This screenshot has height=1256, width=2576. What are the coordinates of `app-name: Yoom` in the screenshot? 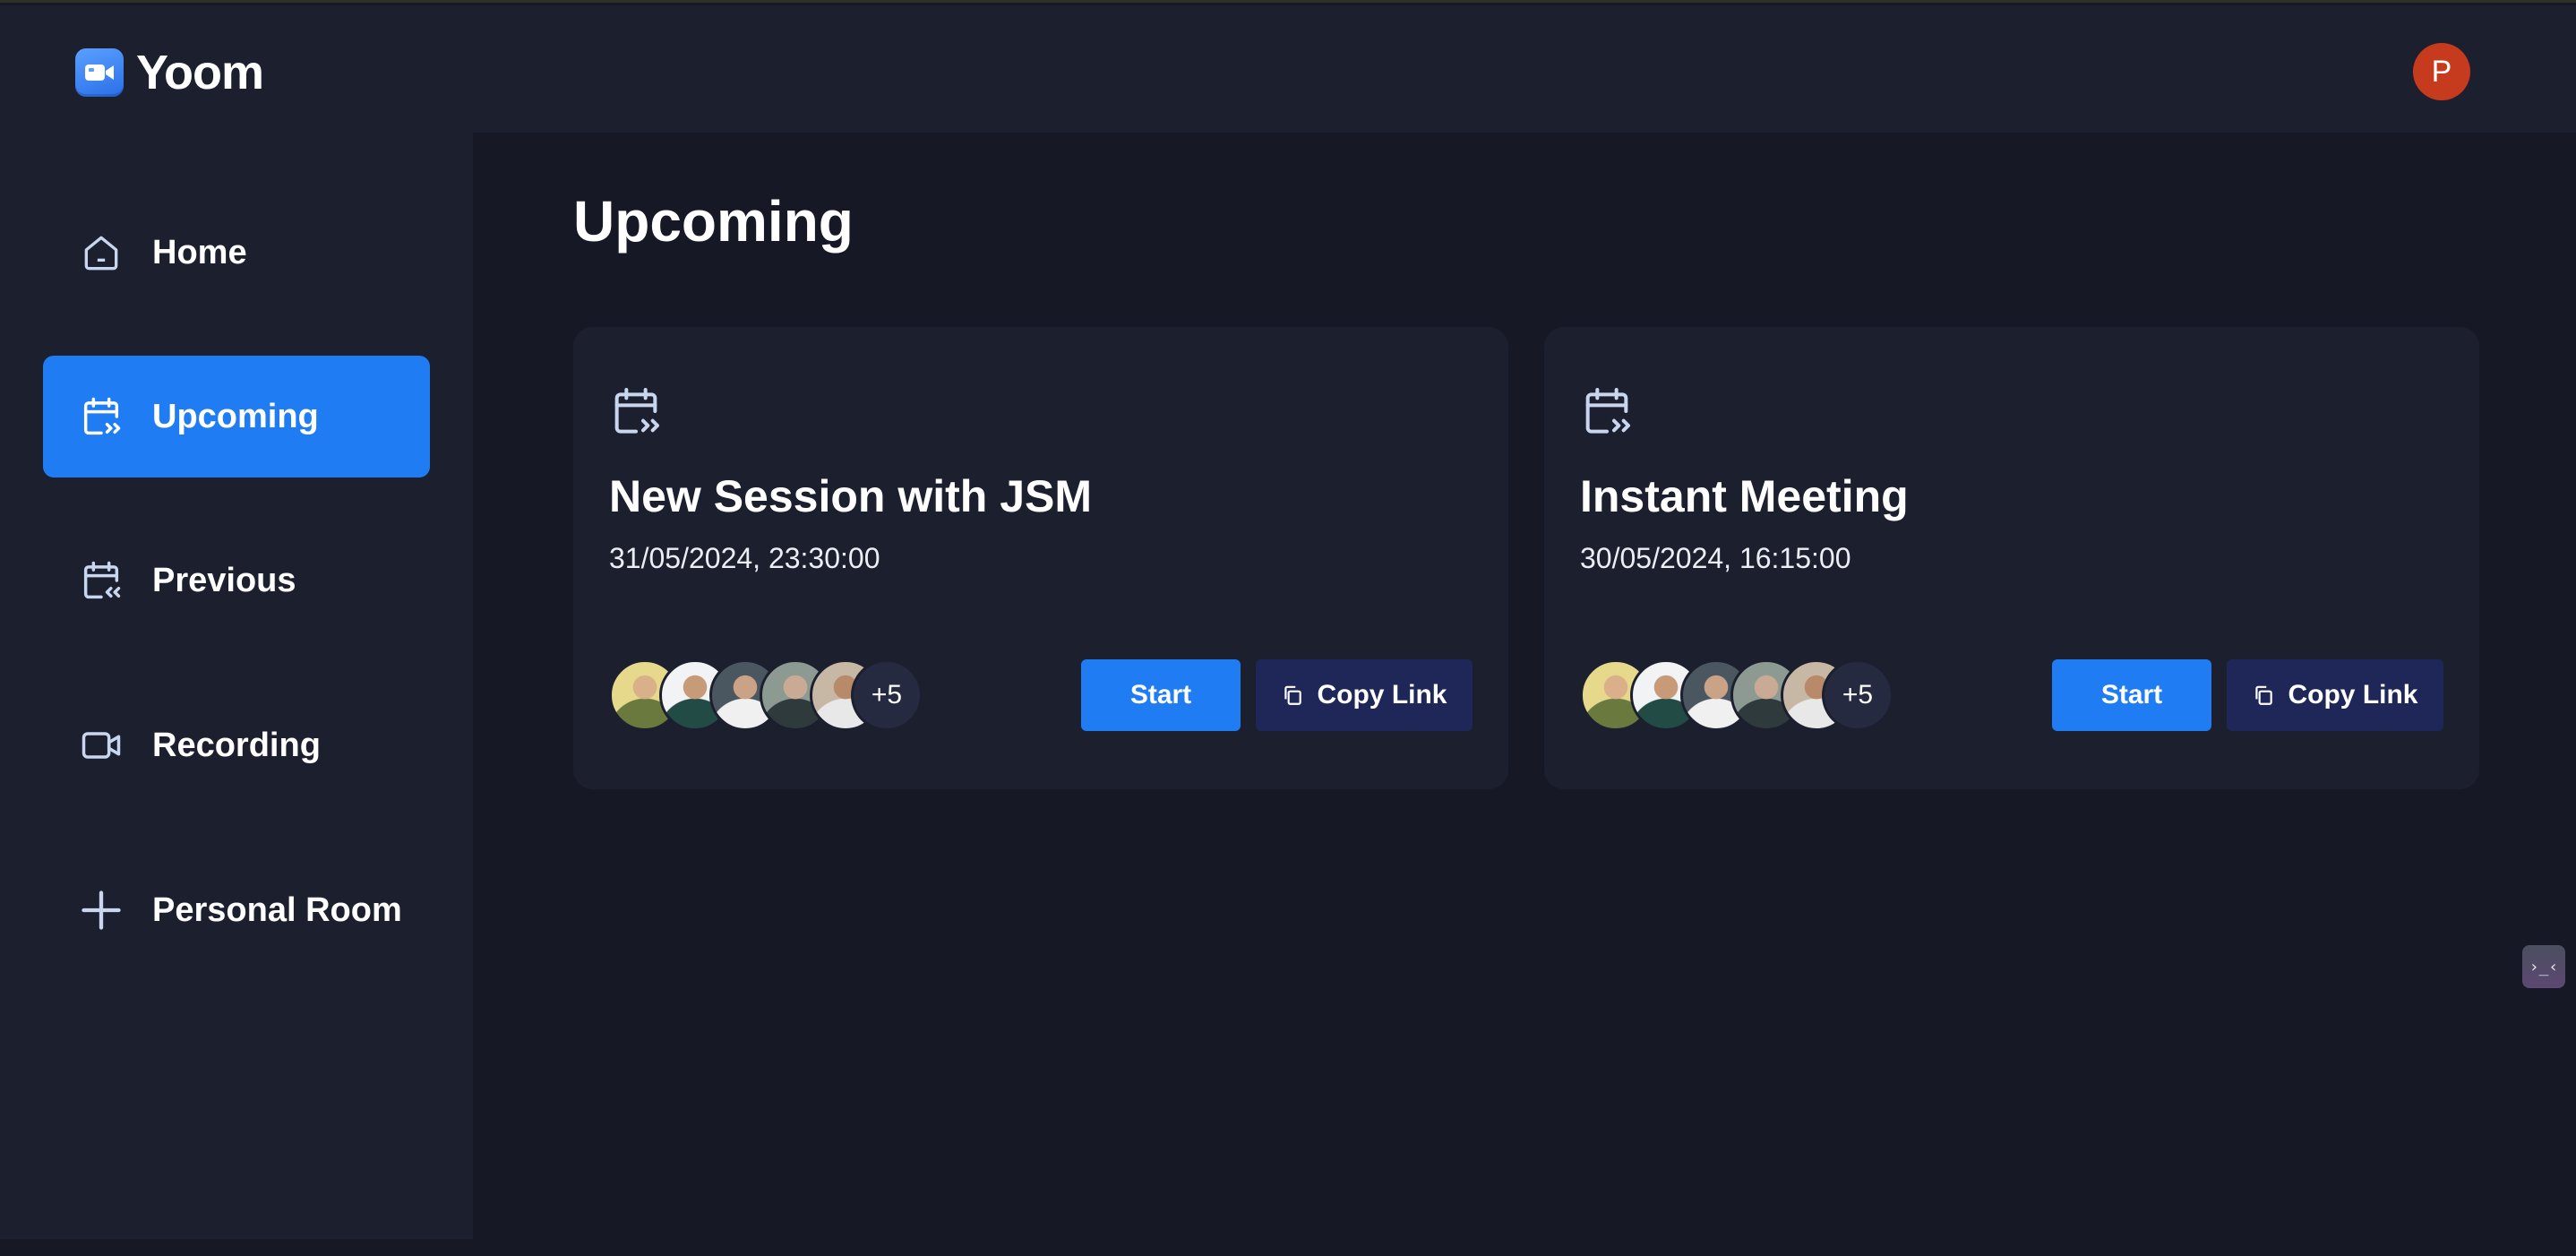 It's located at (200, 72).